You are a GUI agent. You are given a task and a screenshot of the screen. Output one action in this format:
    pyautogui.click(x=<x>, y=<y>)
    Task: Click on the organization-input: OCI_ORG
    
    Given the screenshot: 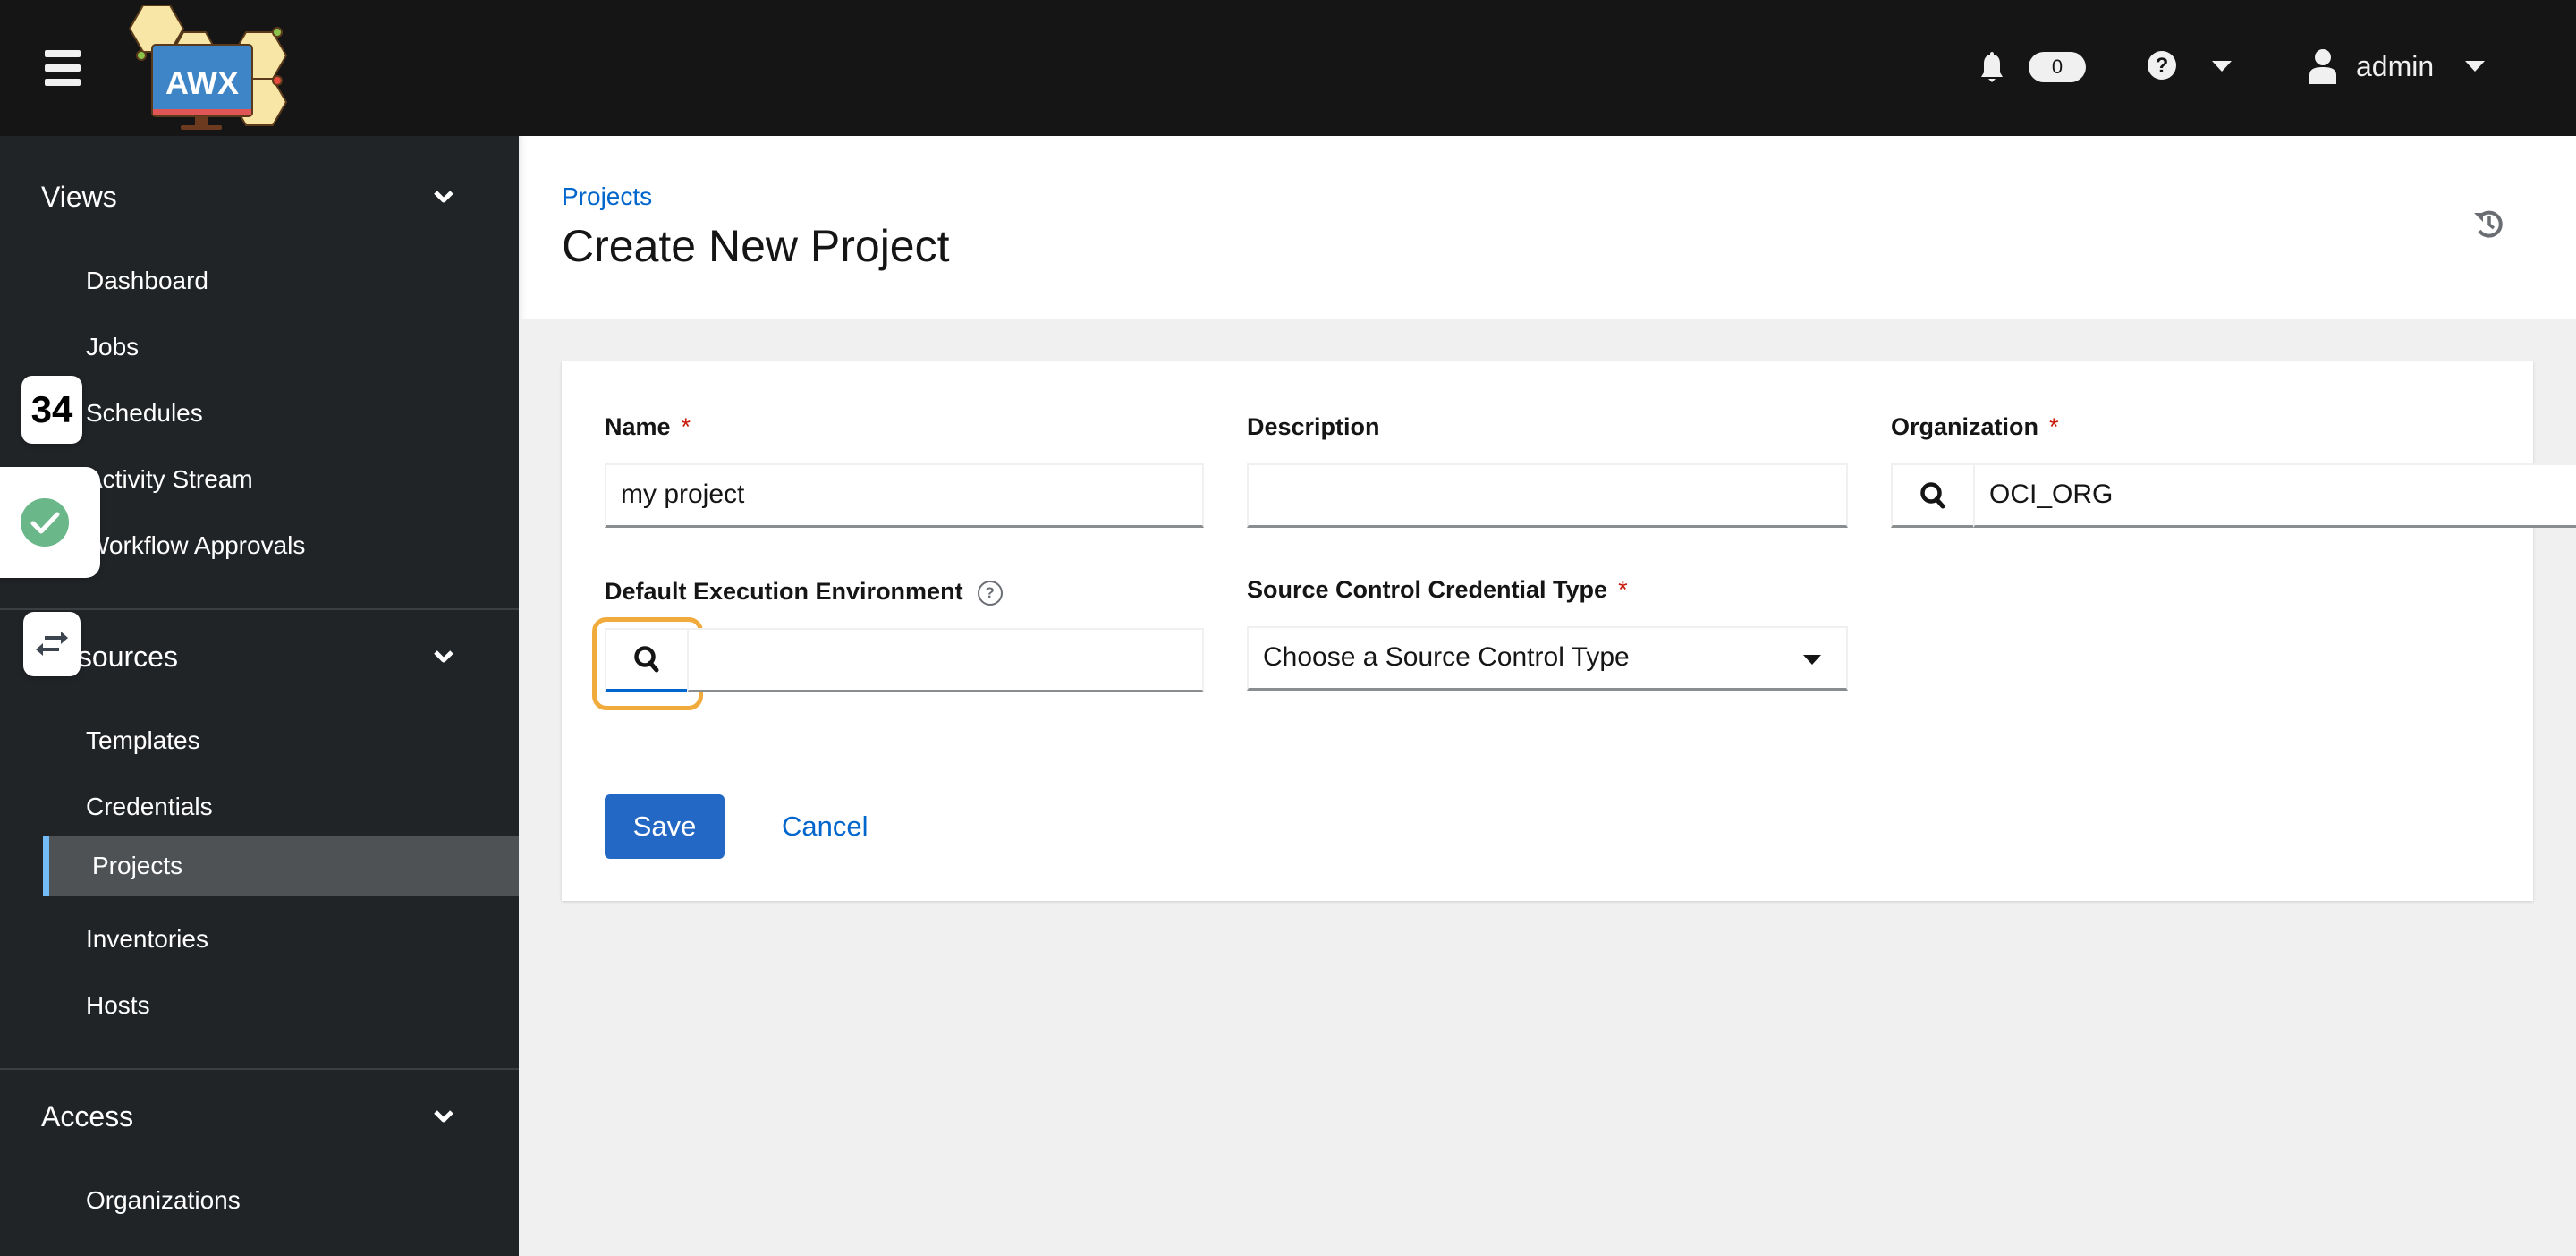 What is the action you would take?
    pyautogui.click(x=2274, y=495)
    